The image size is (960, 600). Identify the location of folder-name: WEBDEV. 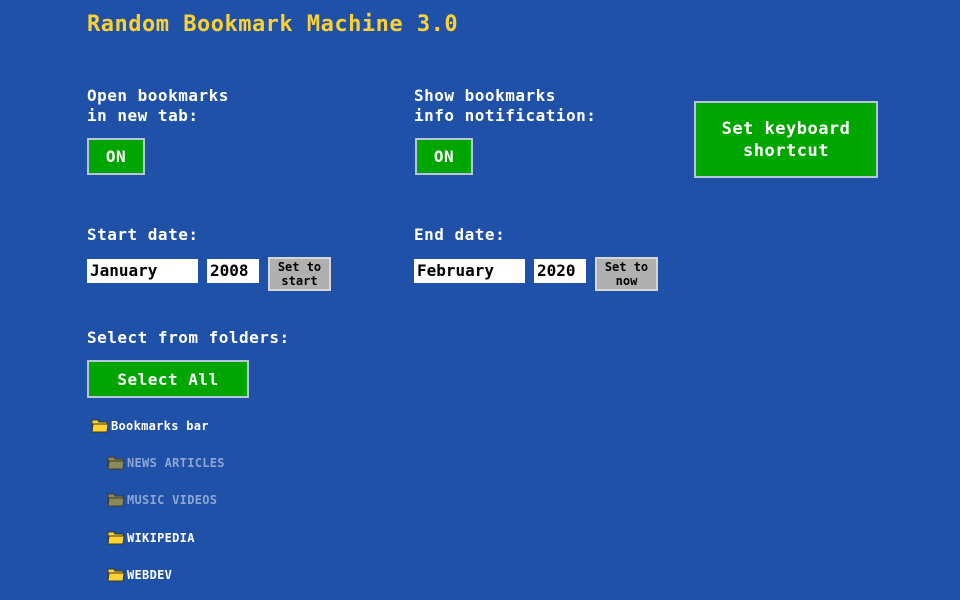
(150, 575).